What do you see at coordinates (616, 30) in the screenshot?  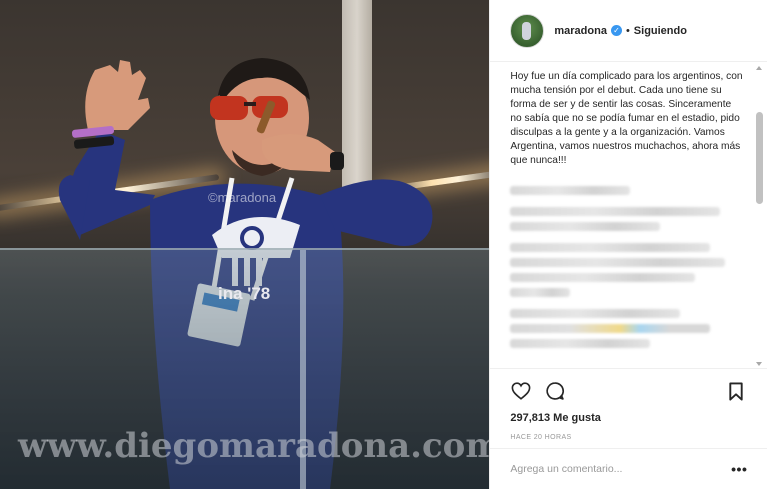 I see `verified-badge-icon: ✓` at bounding box center [616, 30].